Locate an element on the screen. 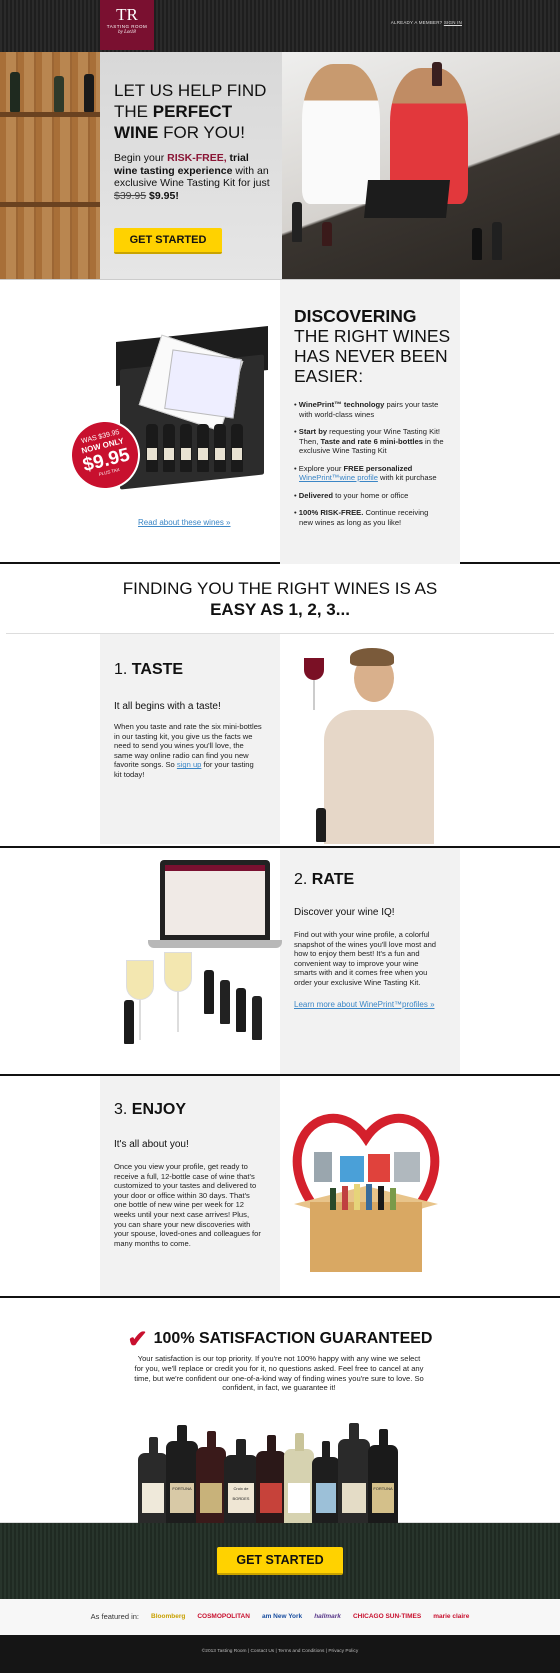  logo-monogram: TR is located at coordinates (127, 14).